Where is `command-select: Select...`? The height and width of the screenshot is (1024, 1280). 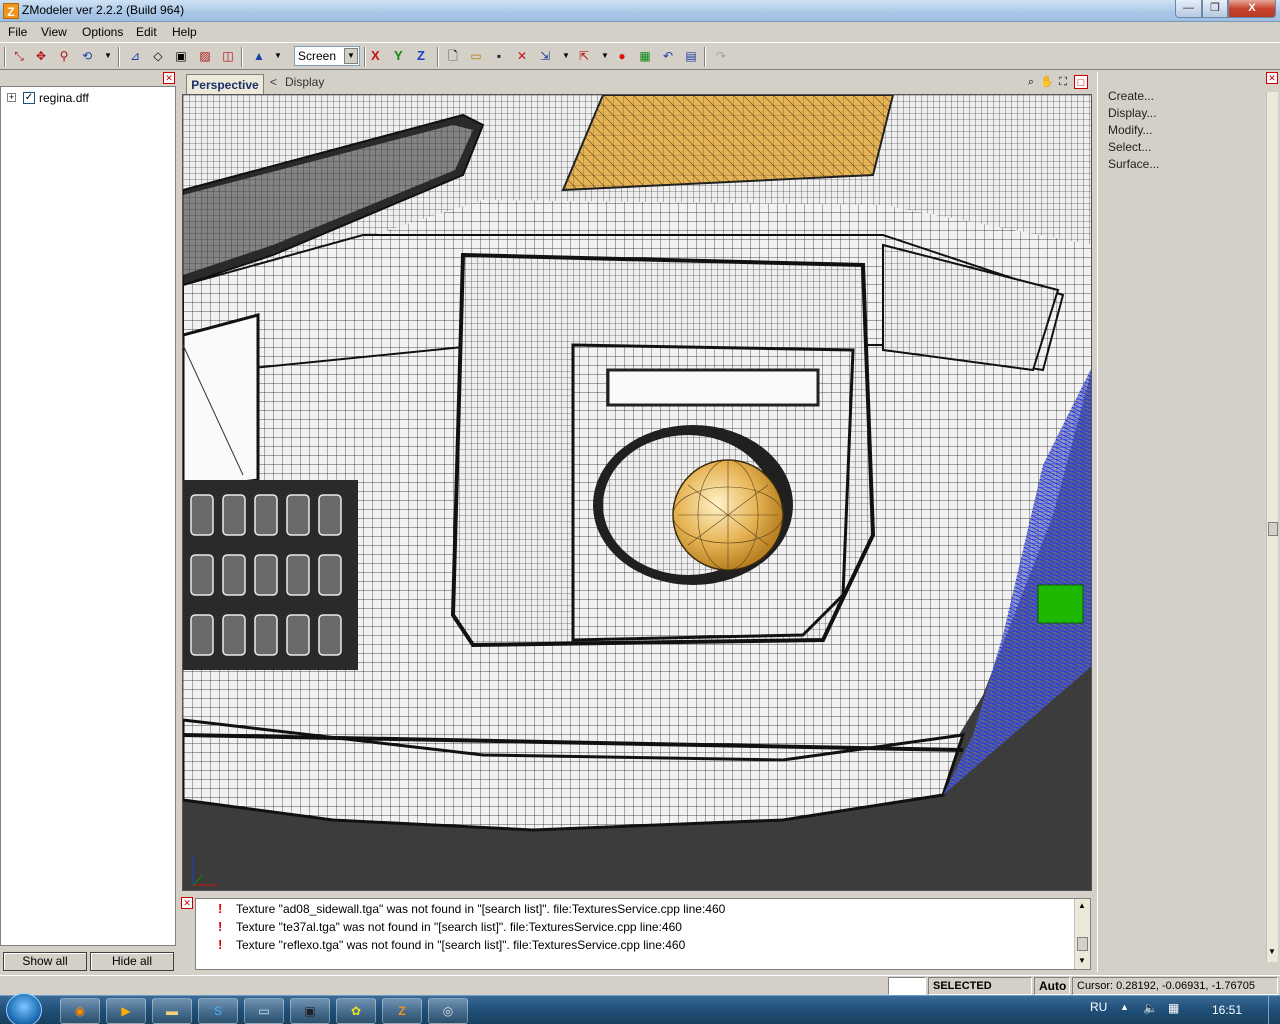
command-select: Select... is located at coordinates (1129, 147).